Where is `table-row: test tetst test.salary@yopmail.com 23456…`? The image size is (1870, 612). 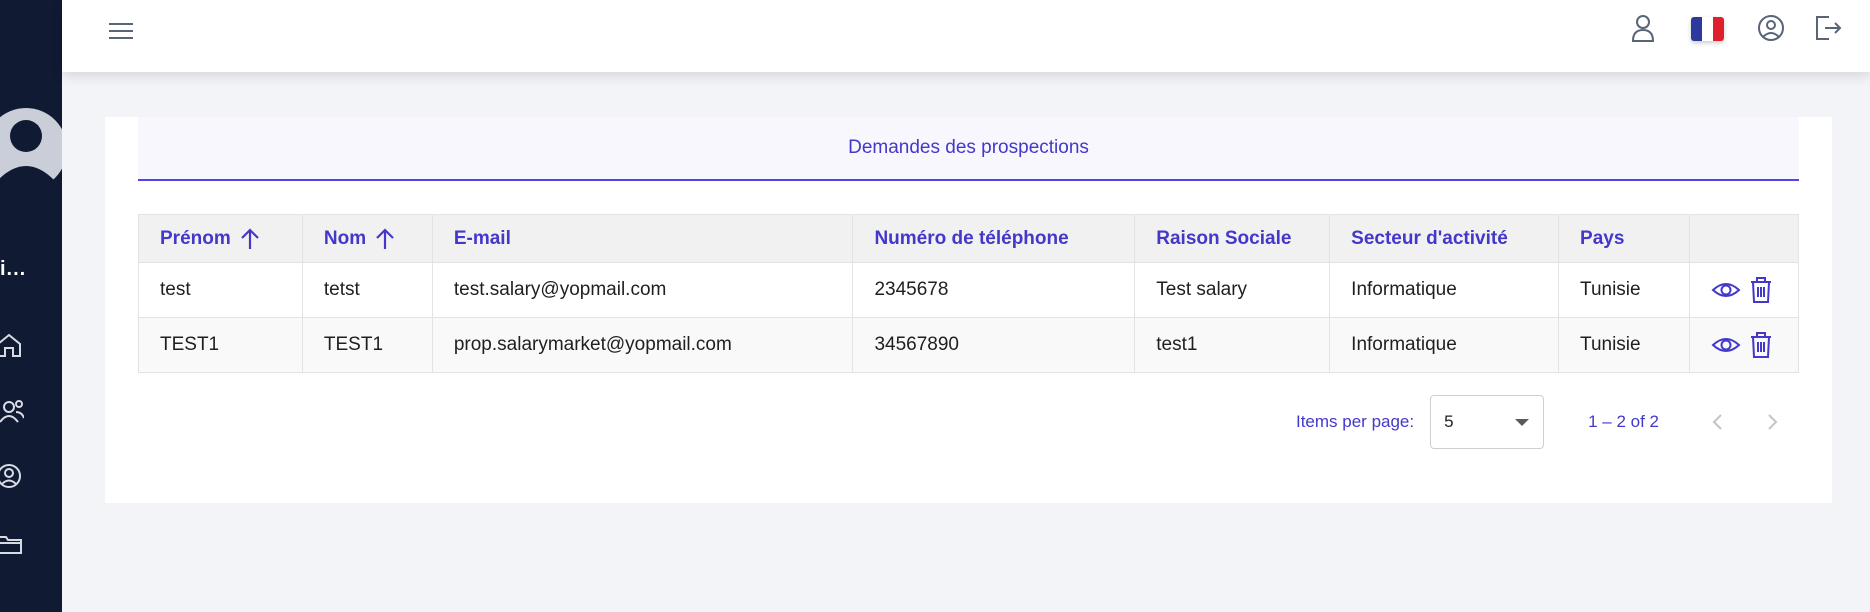
table-row: test tetst test.salary@yopmail.com 23456… is located at coordinates (969, 290).